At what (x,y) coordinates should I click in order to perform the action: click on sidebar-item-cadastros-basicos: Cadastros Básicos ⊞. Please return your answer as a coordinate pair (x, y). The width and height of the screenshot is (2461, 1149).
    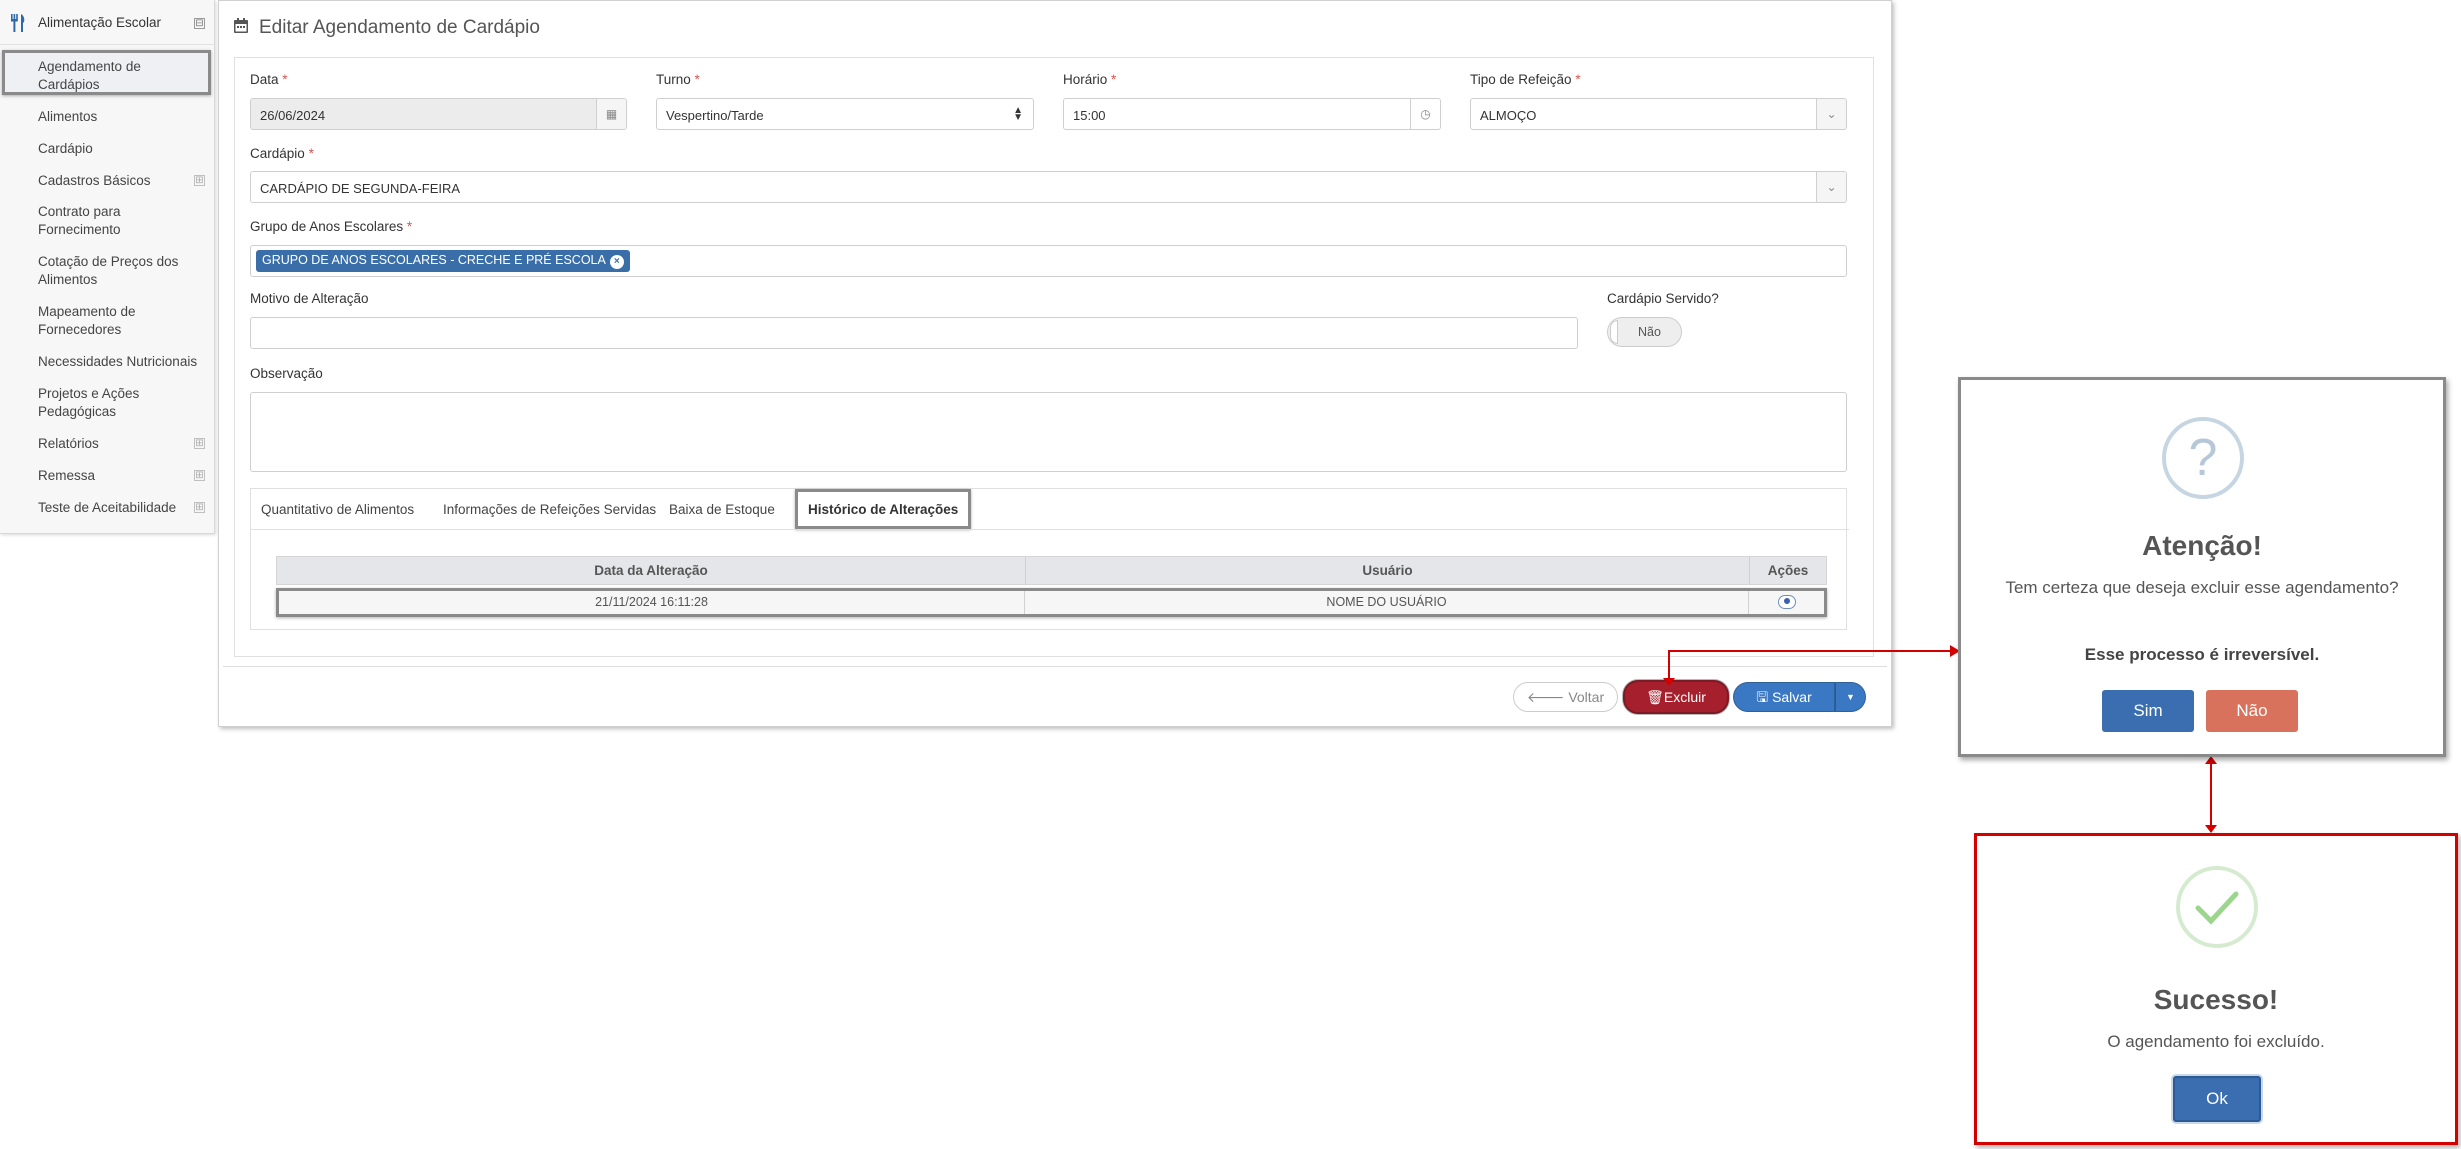
    Looking at the image, I should click on (107, 181).